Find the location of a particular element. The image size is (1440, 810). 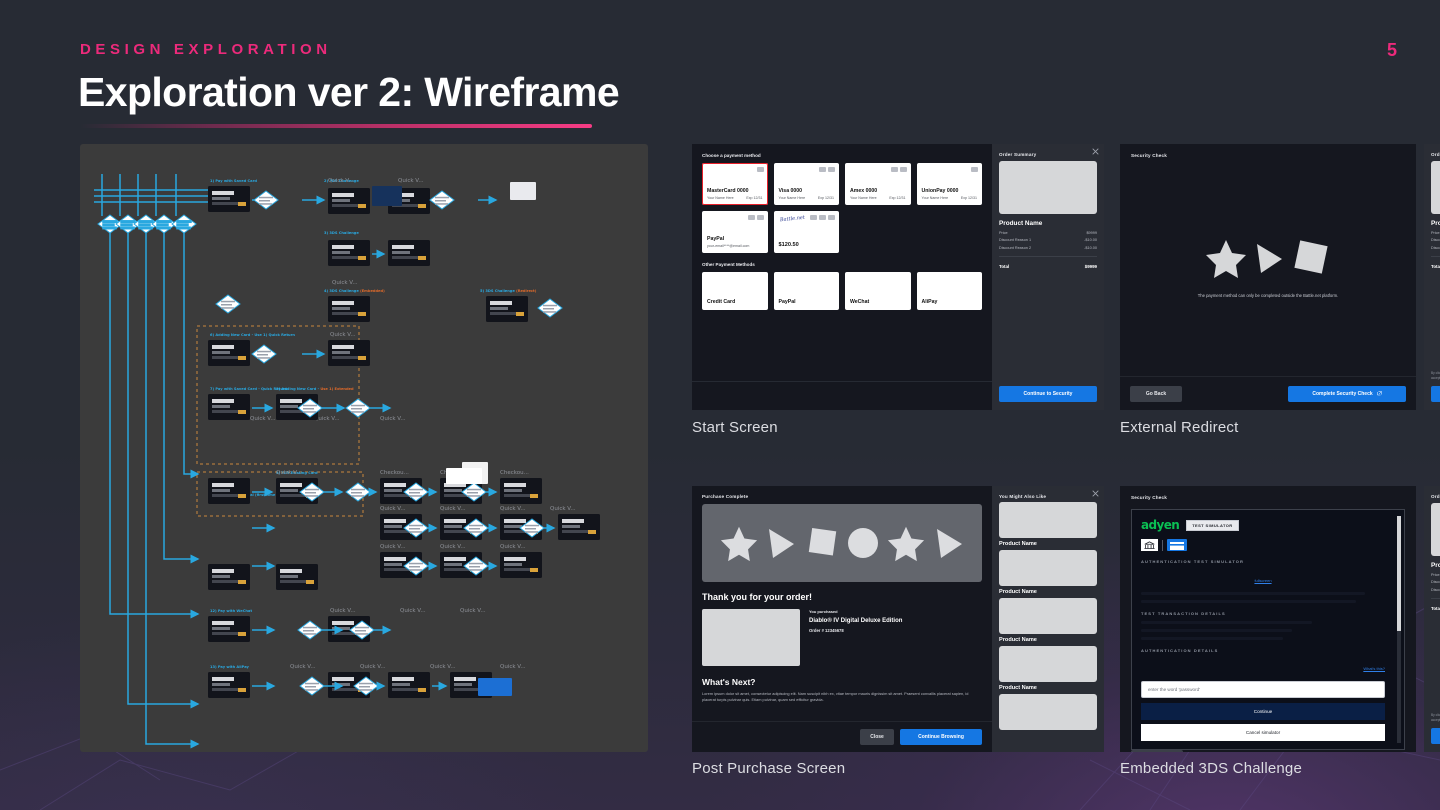

post-purchase-footer: Close Continue Browsing is located at coordinates (842, 736).